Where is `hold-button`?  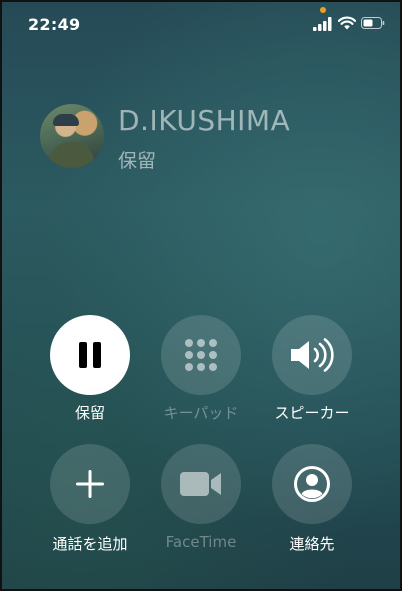 hold-button is located at coordinates (90, 355).